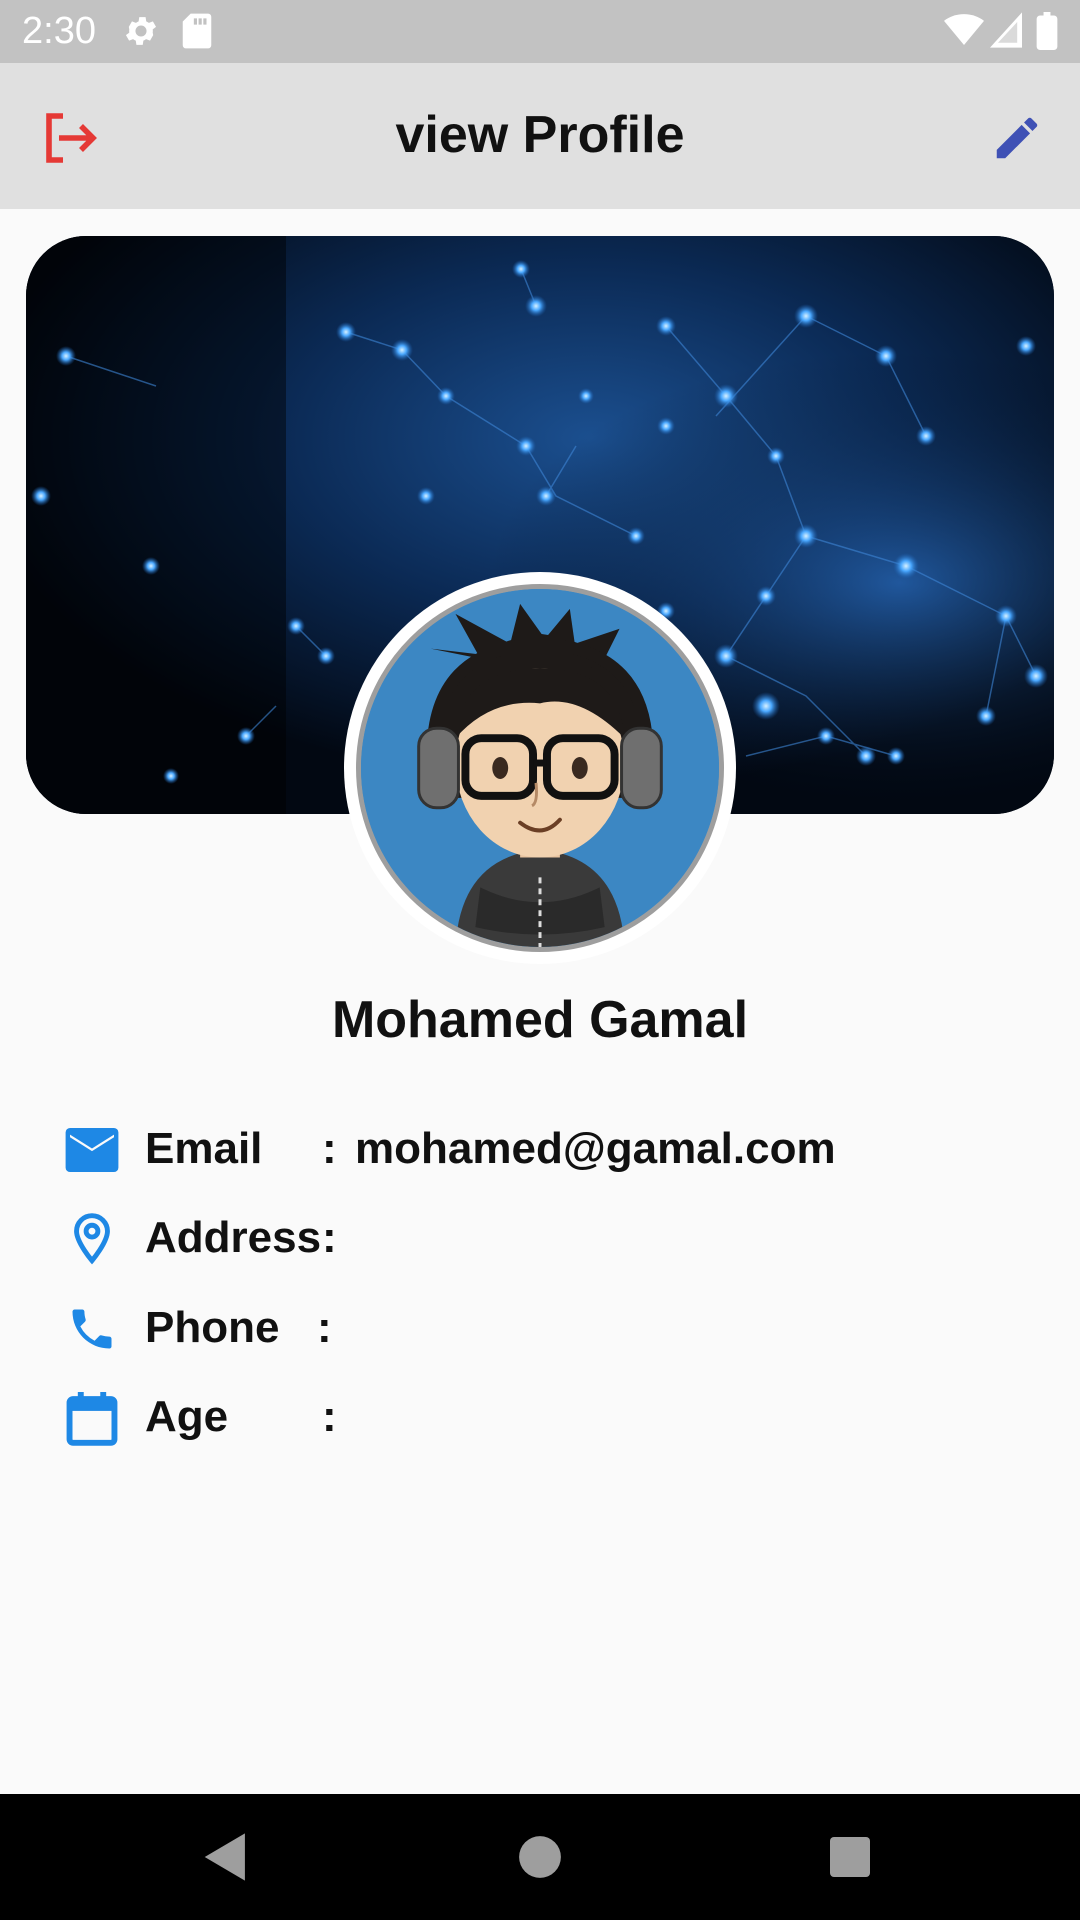  What do you see at coordinates (595, 1148) in the screenshot?
I see `email-value: mohamed@gamal.com` at bounding box center [595, 1148].